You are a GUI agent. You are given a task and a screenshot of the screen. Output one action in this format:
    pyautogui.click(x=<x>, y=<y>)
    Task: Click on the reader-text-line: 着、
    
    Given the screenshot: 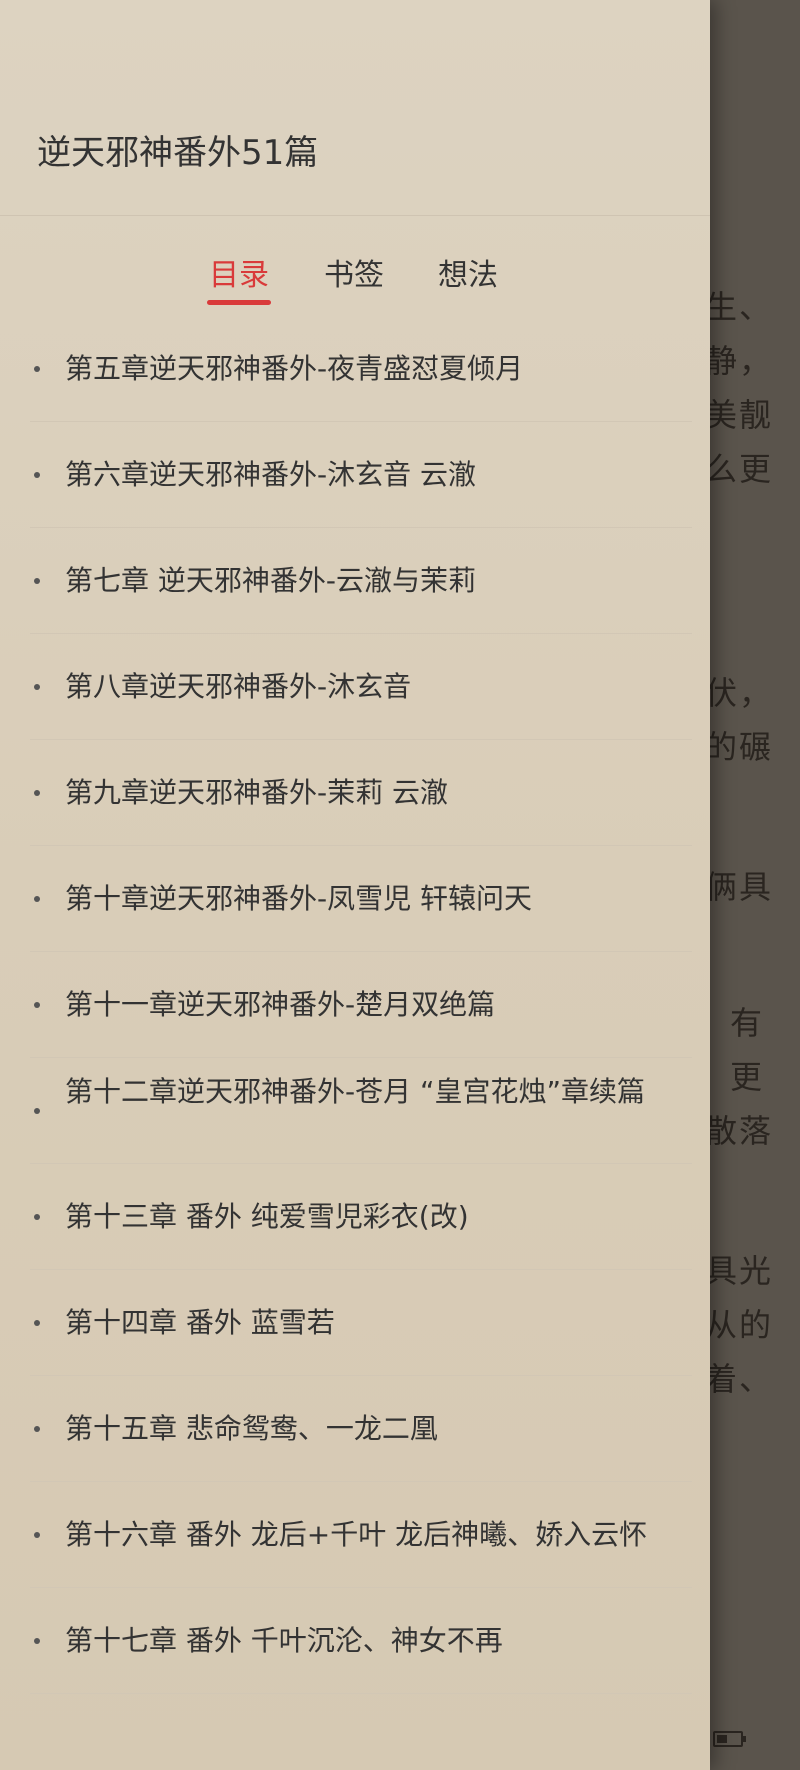 What is the action you would take?
    pyautogui.click(x=739, y=1379)
    